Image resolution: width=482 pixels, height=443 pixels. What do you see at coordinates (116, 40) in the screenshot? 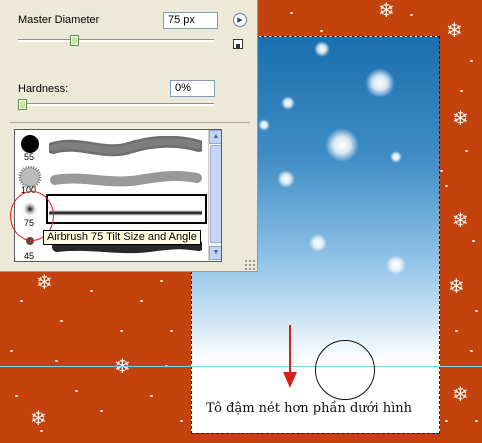
I see `master-diameter-track` at bounding box center [116, 40].